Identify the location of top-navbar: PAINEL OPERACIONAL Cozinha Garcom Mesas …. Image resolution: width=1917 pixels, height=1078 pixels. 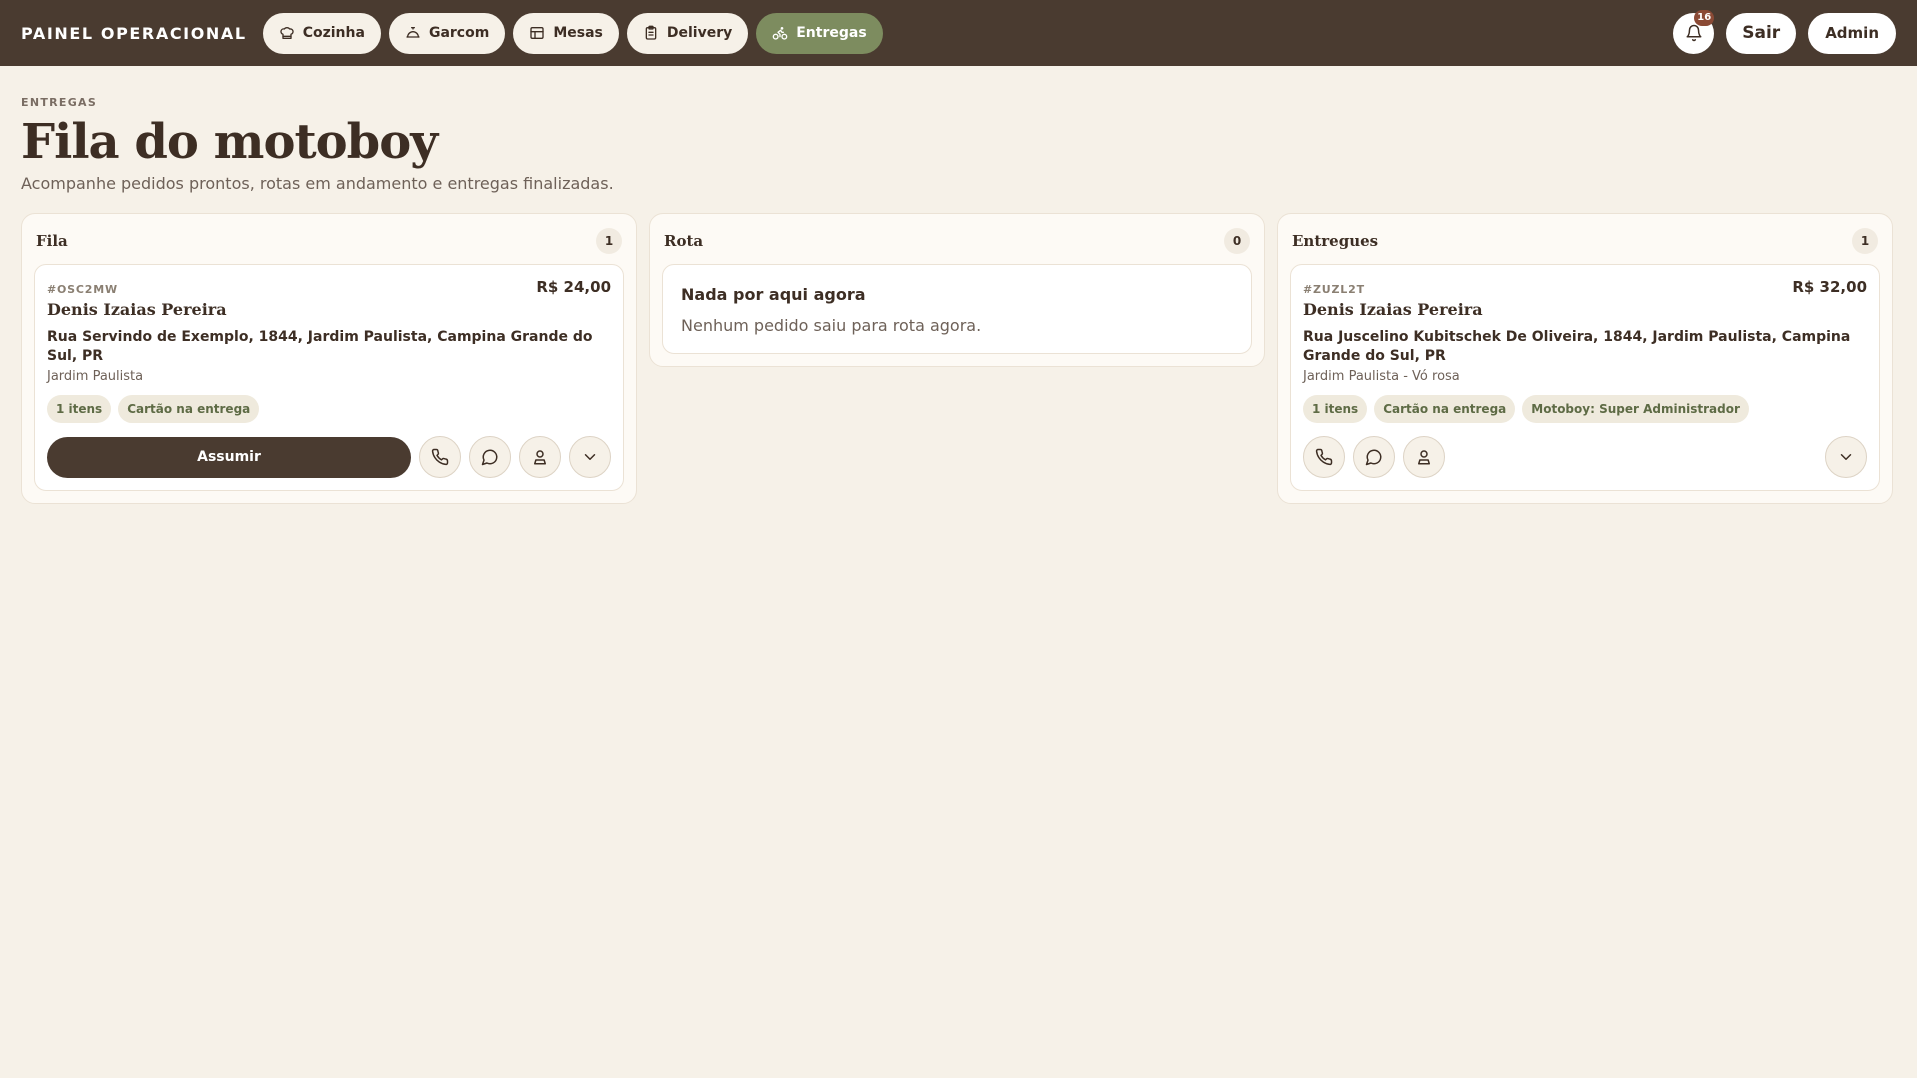
(958, 33).